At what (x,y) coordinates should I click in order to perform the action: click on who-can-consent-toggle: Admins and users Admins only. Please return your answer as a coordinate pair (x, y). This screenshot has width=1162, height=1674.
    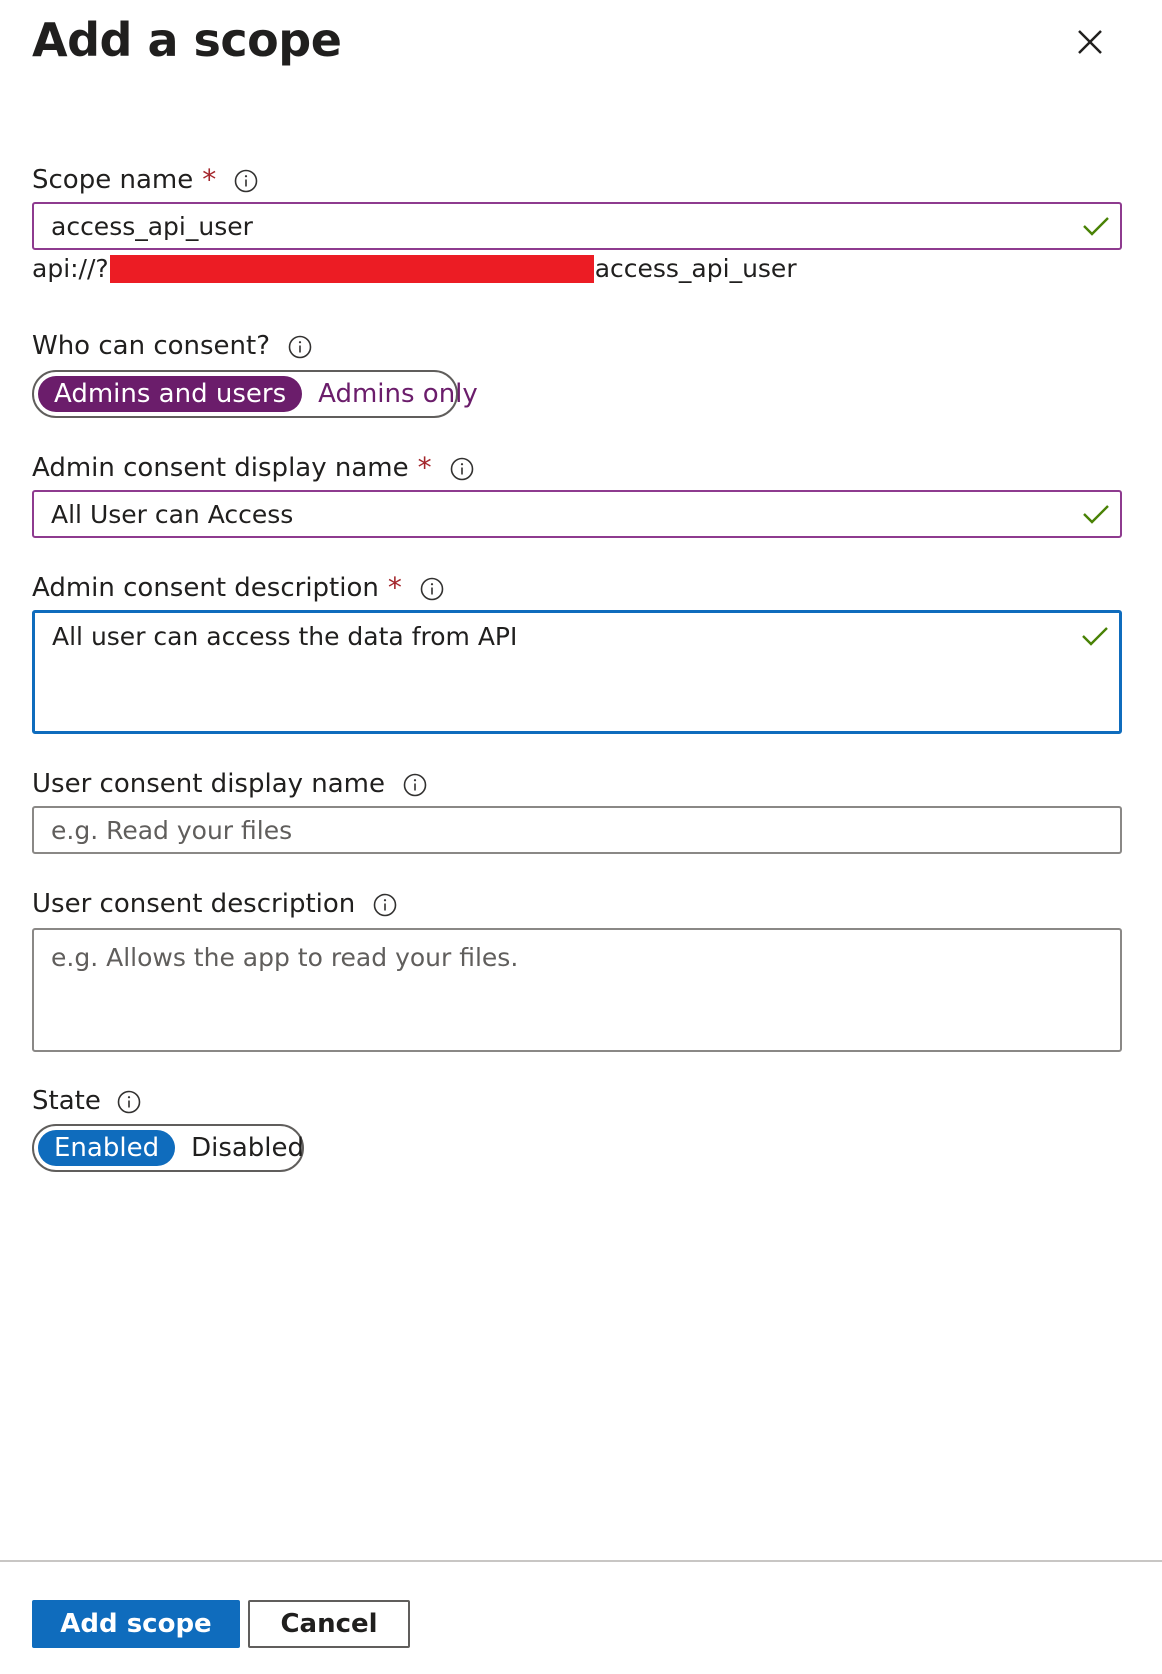
    Looking at the image, I should click on (255, 394).